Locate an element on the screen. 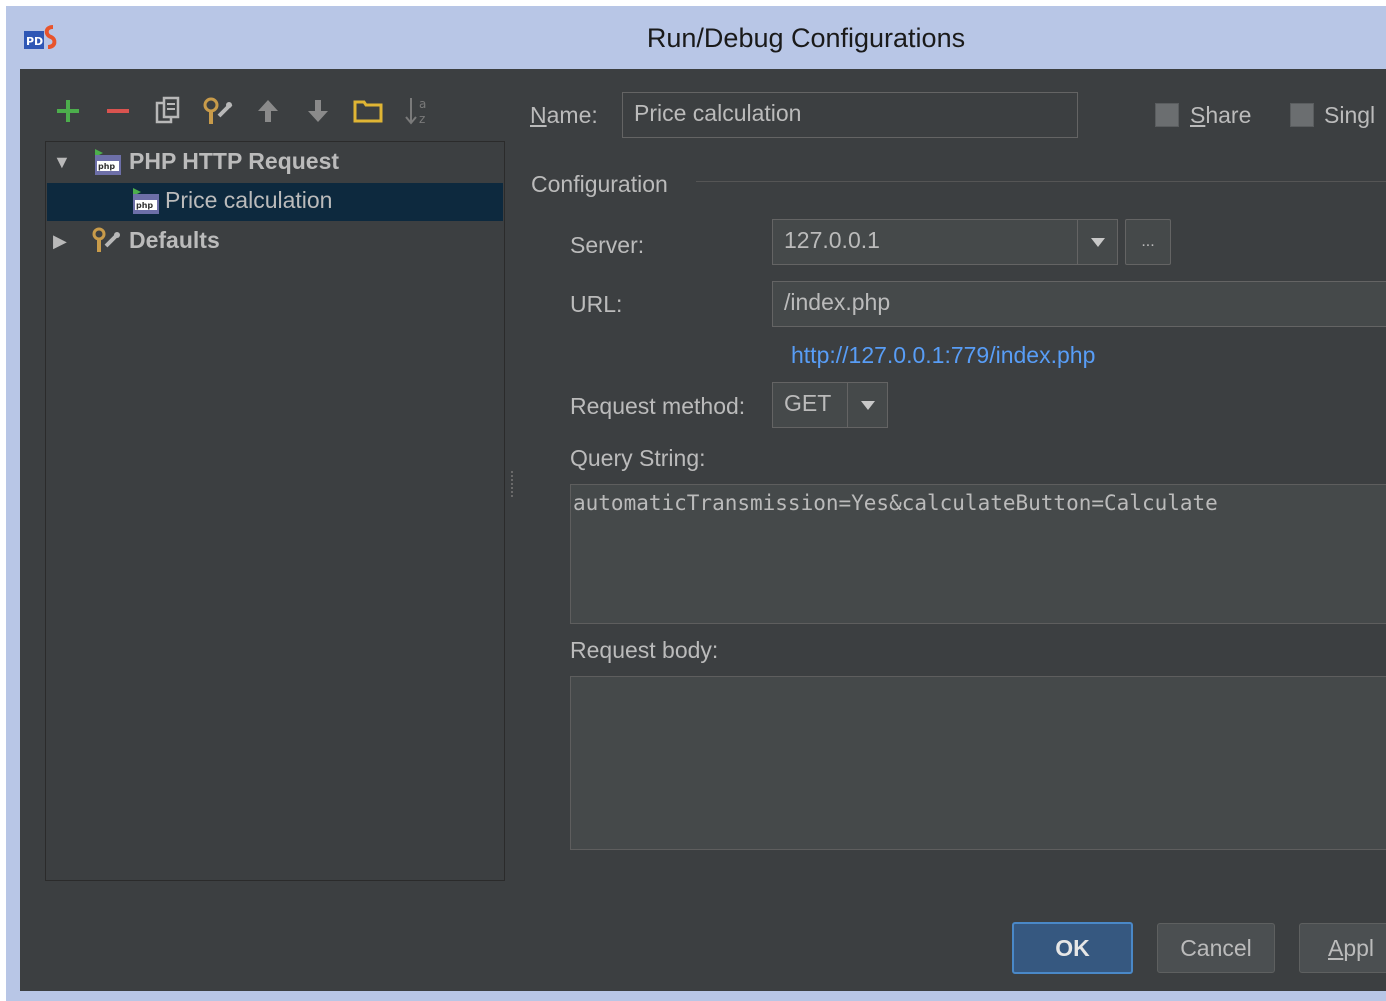 This screenshot has height=1001, width=1386. tree-item-label: Price calculation is located at coordinates (249, 200).